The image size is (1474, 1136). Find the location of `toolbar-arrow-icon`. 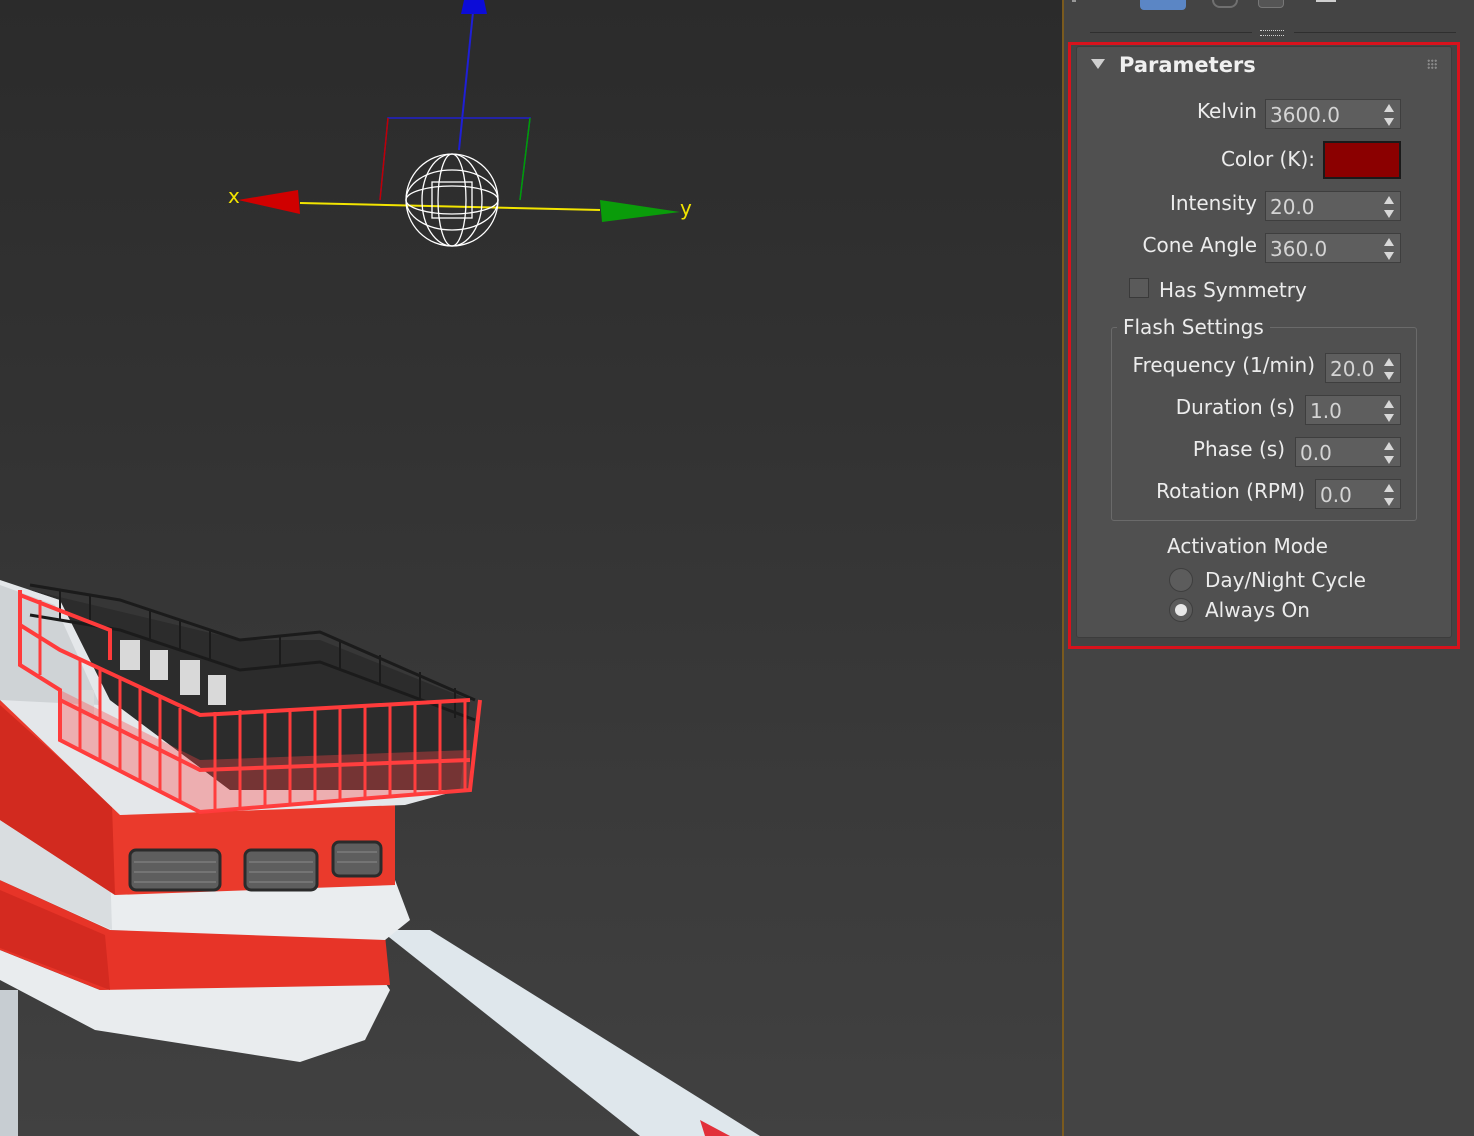

toolbar-arrow-icon is located at coordinates (1074, 1).